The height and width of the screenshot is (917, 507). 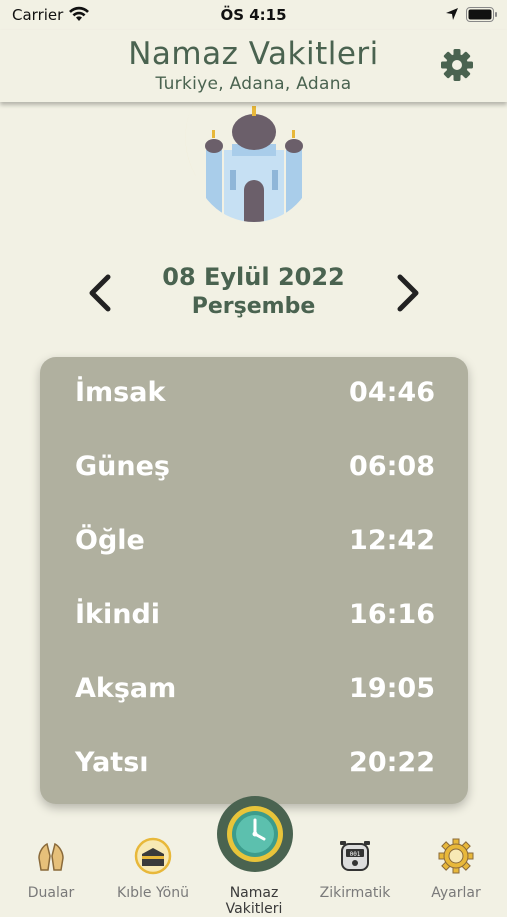 I want to click on app-header: Namaz Vakitleri Turkiye, Adana, Adana, so click(x=253, y=66).